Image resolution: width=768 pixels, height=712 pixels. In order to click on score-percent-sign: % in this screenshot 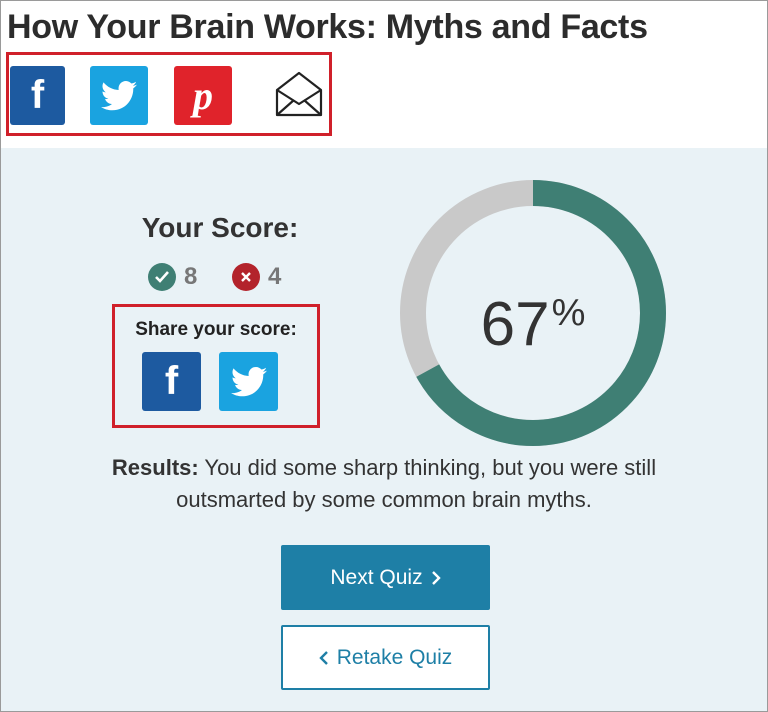, I will do `click(568, 313)`.